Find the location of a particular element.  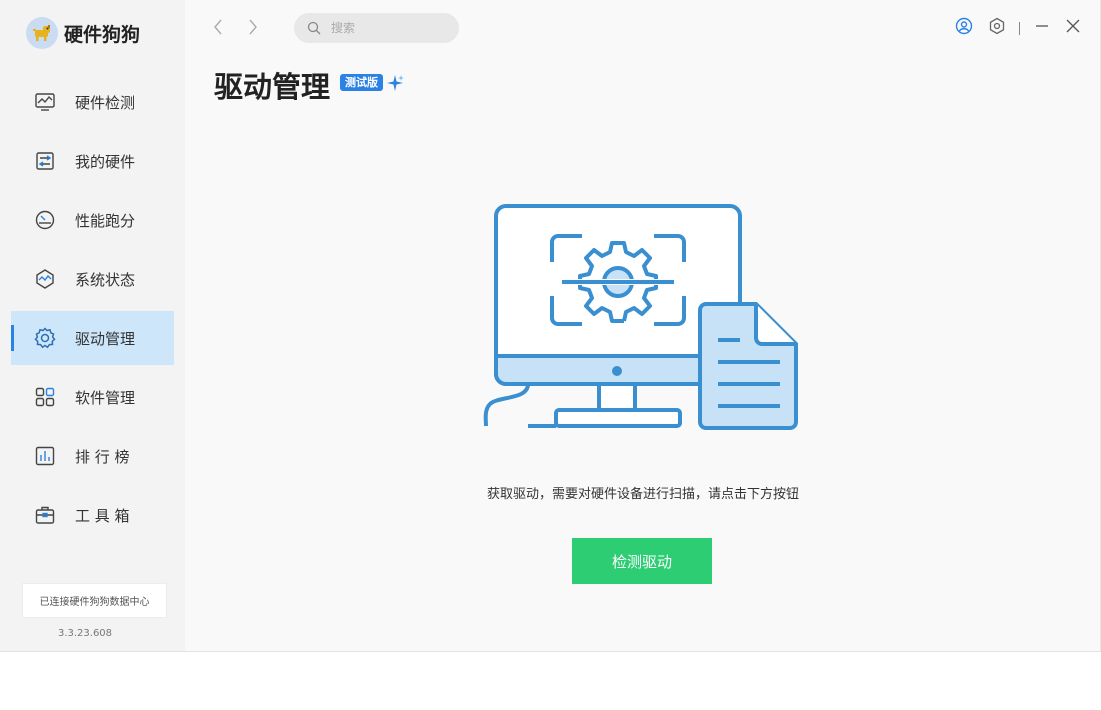

gear-icon is located at coordinates (45, 338).